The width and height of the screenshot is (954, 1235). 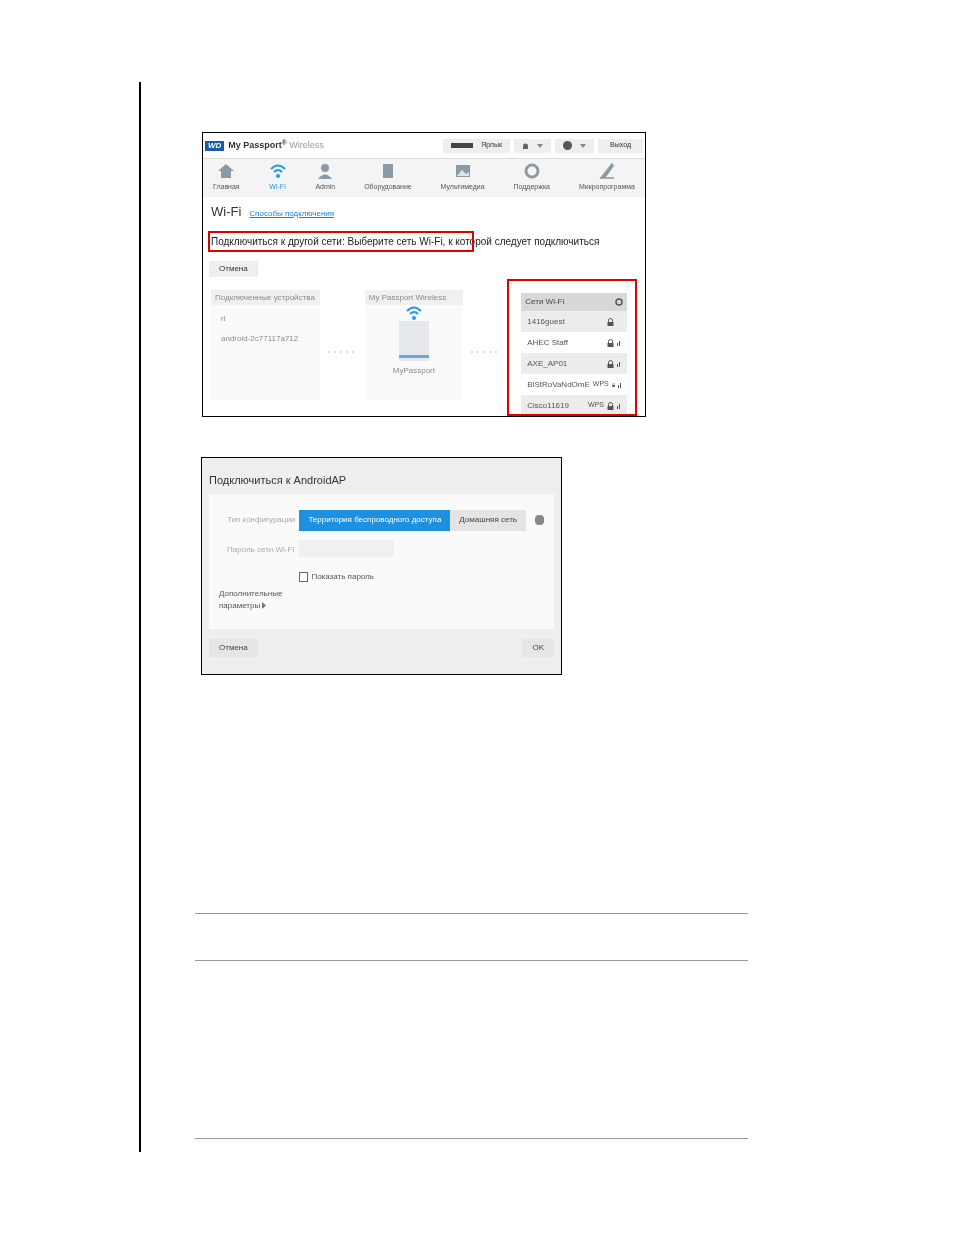 I want to click on logo: WD, so click(x=215, y=145).